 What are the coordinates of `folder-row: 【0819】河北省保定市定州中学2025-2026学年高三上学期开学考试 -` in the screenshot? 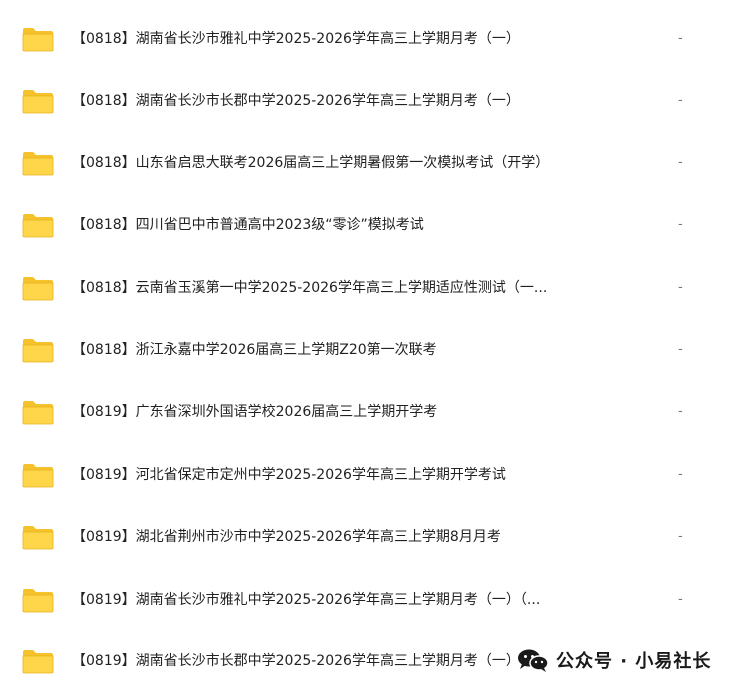 It's located at (368, 475).